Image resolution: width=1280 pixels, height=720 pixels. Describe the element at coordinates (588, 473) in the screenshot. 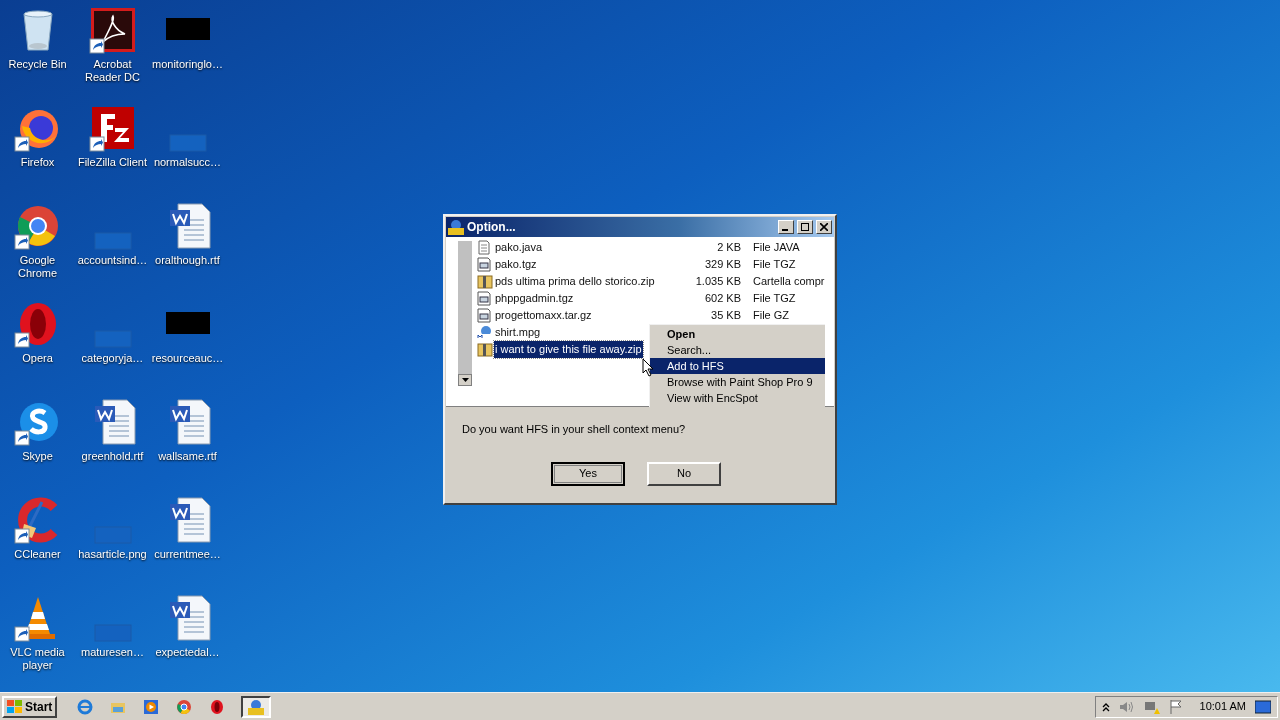

I see `dialog-button: Yes` at that location.